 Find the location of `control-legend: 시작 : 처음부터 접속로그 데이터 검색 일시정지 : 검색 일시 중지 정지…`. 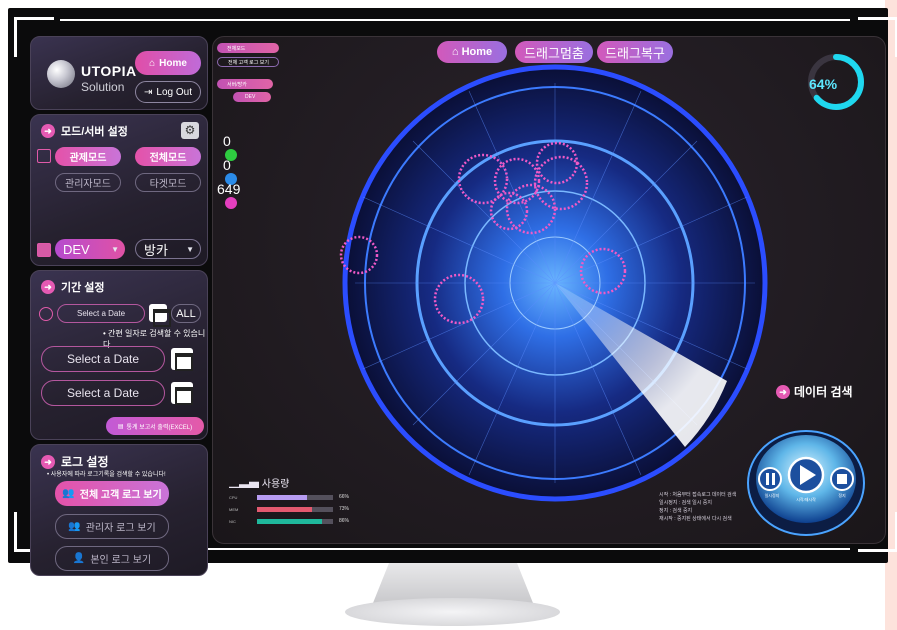

control-legend: 시작 : 처음부터 접속로그 데이터 검색 일시정지 : 검색 일시 중지 정지… is located at coordinates (697, 507).